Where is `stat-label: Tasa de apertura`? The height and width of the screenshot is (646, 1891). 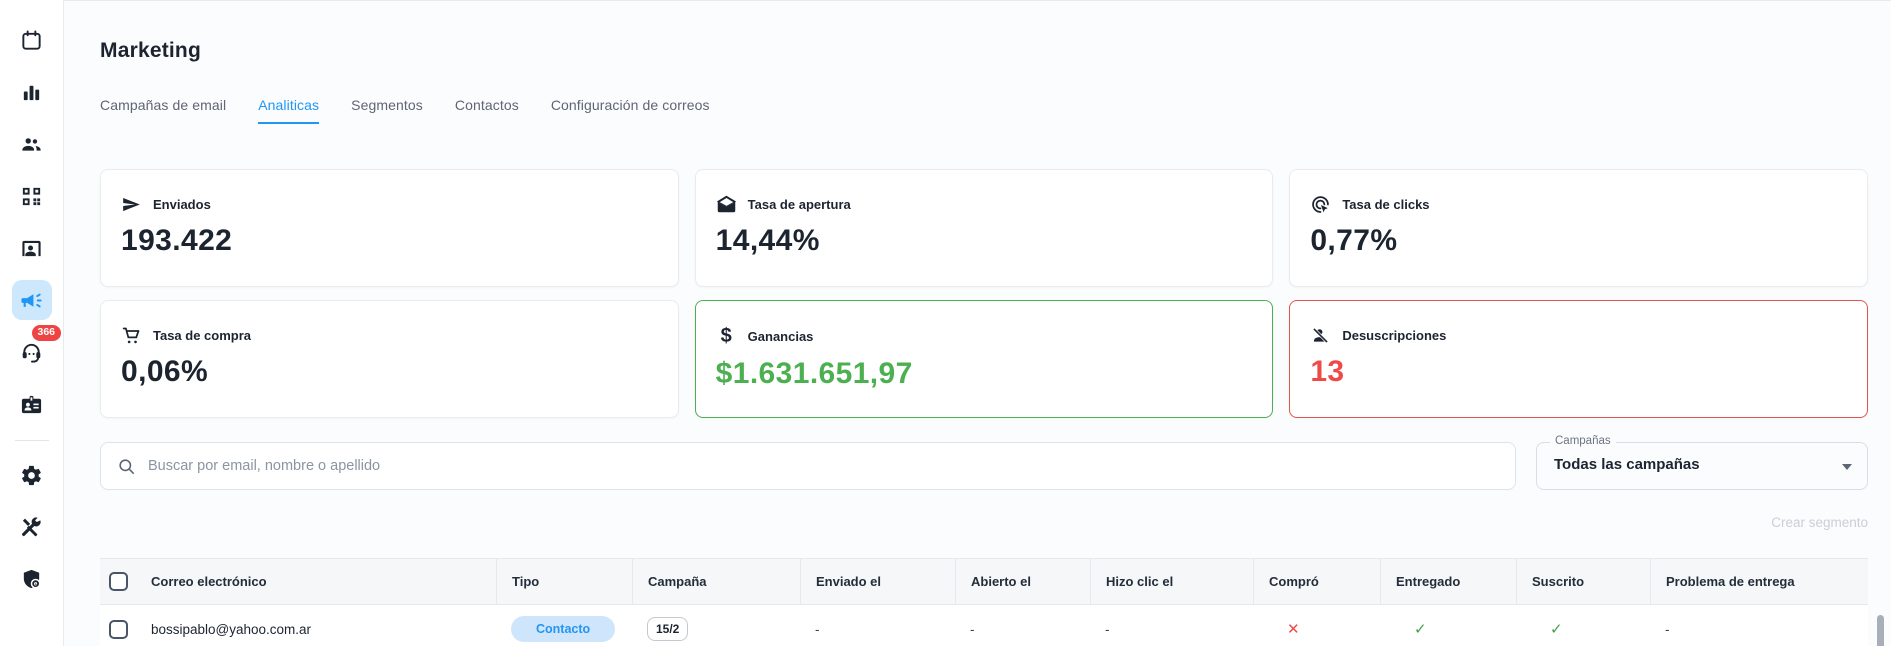
stat-label: Tasa de apertura is located at coordinates (799, 204).